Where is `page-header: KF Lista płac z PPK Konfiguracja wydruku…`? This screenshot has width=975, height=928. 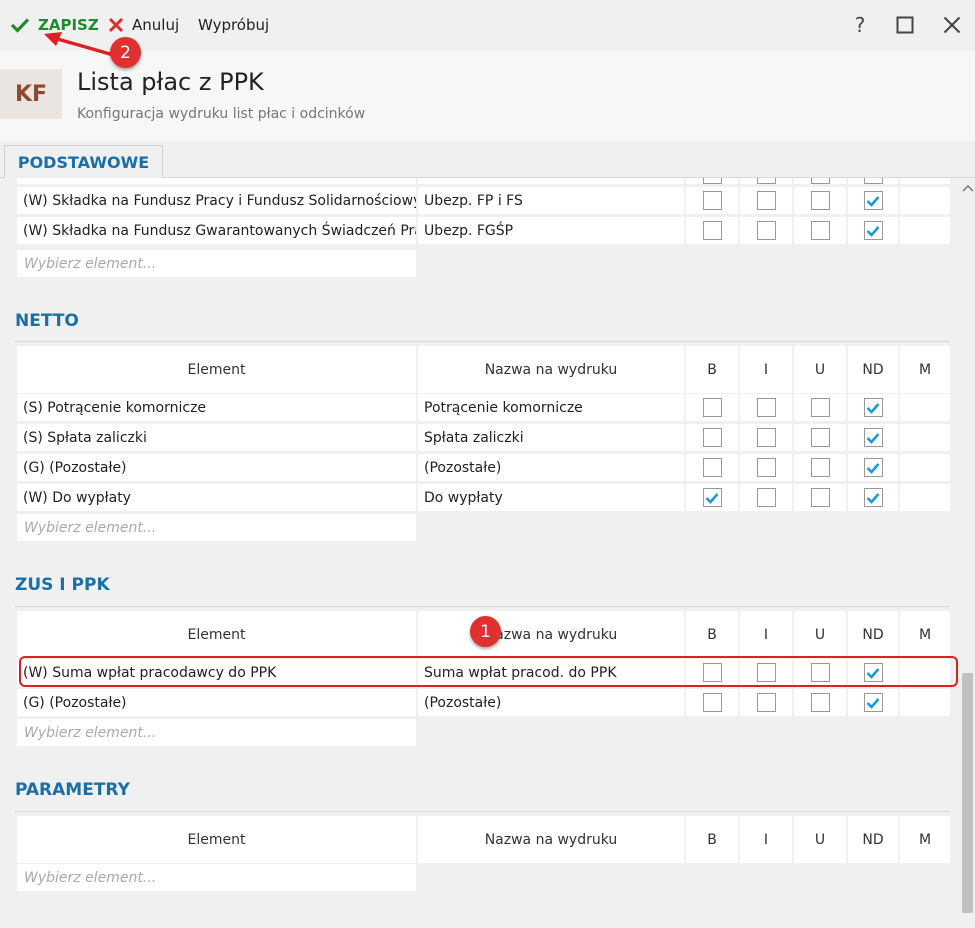
page-header: KF Lista płac z PPK Konfiguracja wydruku… is located at coordinates (487, 96).